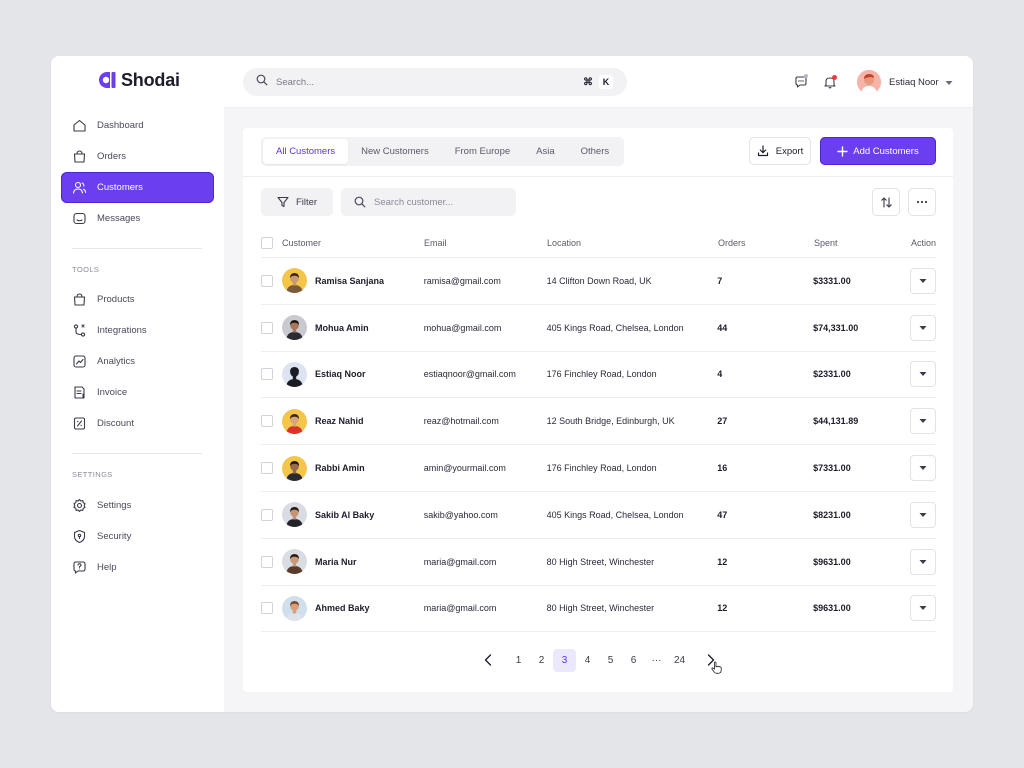  Describe the element at coordinates (395, 151) in the screenshot. I see `tab-new-customers: New Customers` at that location.